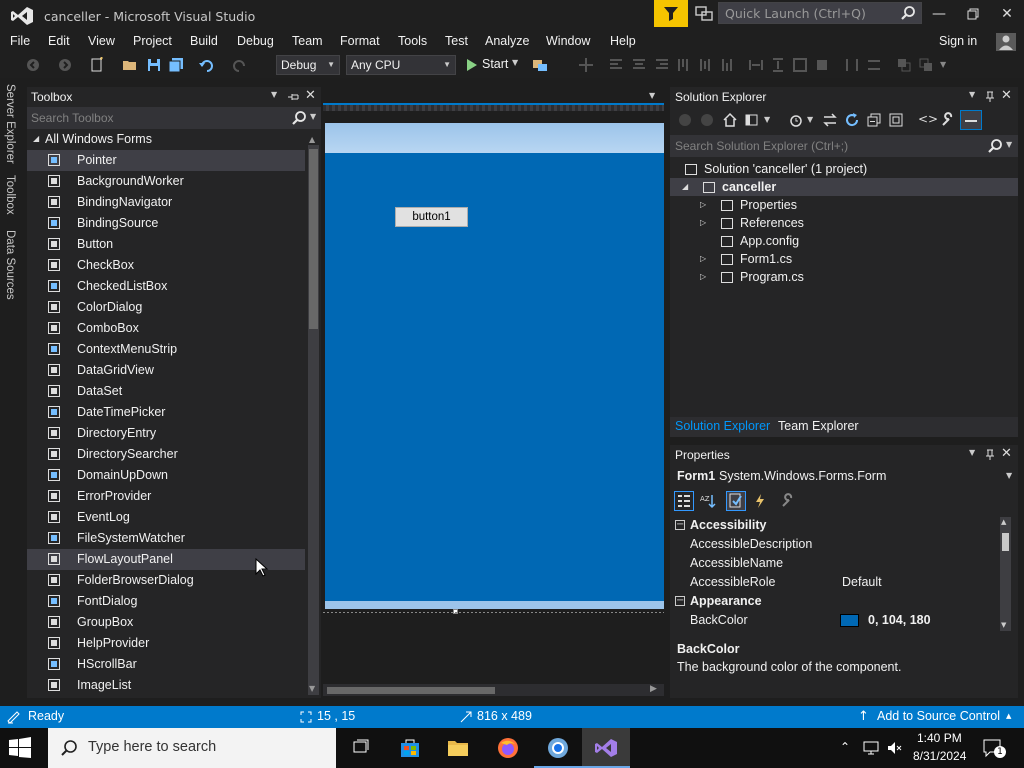 This screenshot has height=768, width=1024. Describe the element at coordinates (166, 475) in the screenshot. I see `toolbox-item: DomainUpDown` at that location.